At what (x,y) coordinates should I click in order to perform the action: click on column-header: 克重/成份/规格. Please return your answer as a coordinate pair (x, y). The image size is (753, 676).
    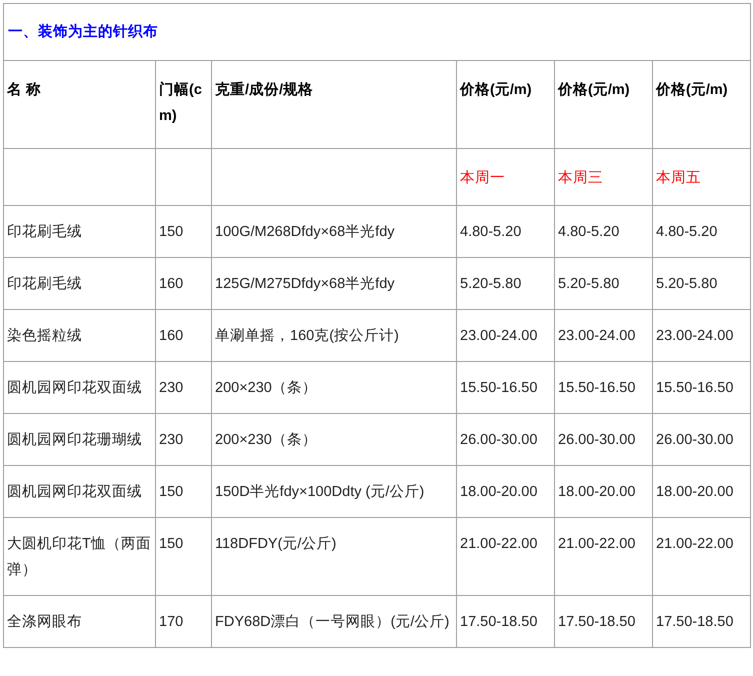
    Looking at the image, I should click on (334, 104).